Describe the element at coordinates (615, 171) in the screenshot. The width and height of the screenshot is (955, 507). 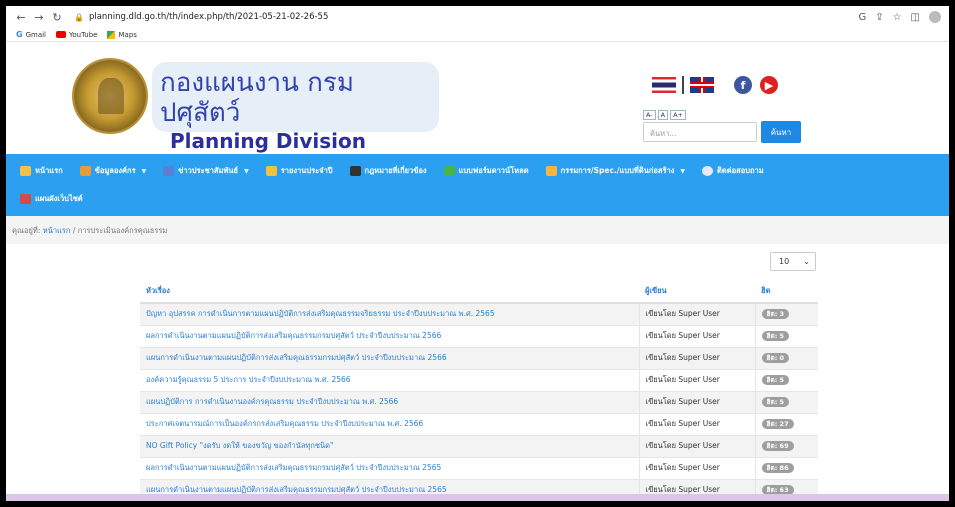
I see `nav-item-committee-spec: กรรมการ/Spec./แบบที่ดินก่อสร้าง ▼` at that location.